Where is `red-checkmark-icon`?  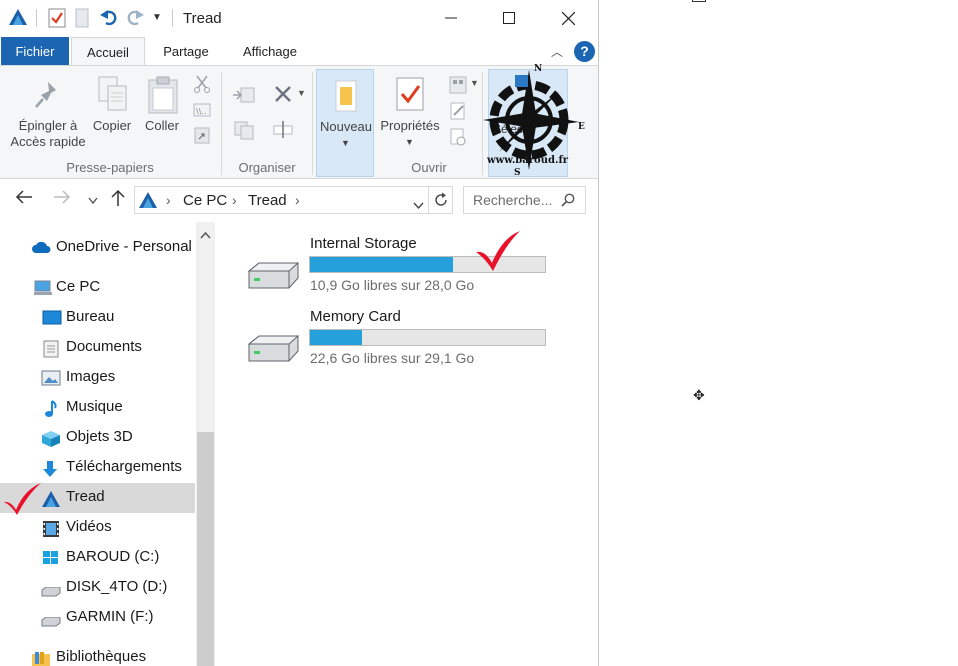 red-checkmark-icon is located at coordinates (22, 499).